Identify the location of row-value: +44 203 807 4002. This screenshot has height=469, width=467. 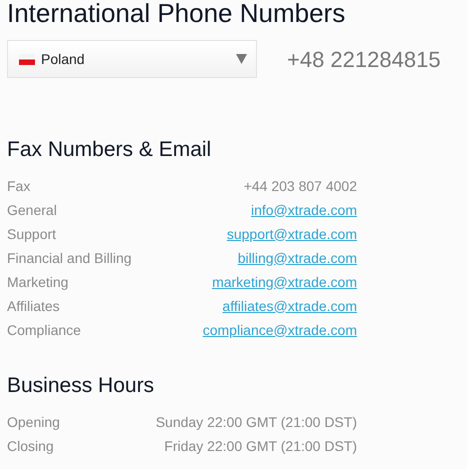
(300, 186).